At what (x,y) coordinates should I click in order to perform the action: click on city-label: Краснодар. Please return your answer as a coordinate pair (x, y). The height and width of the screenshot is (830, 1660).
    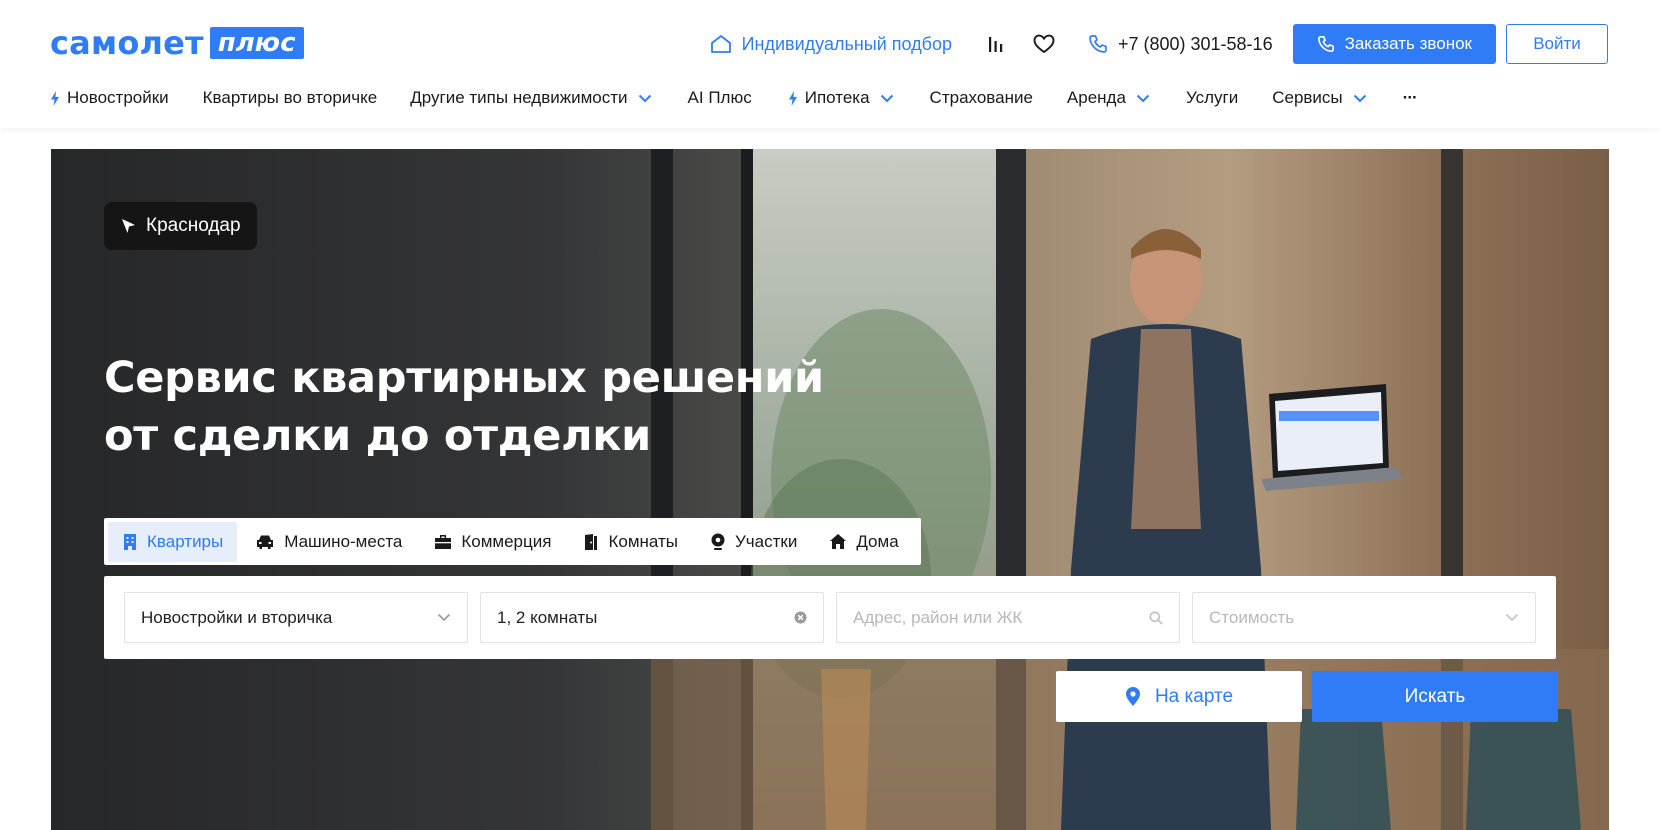
    Looking at the image, I should click on (193, 225).